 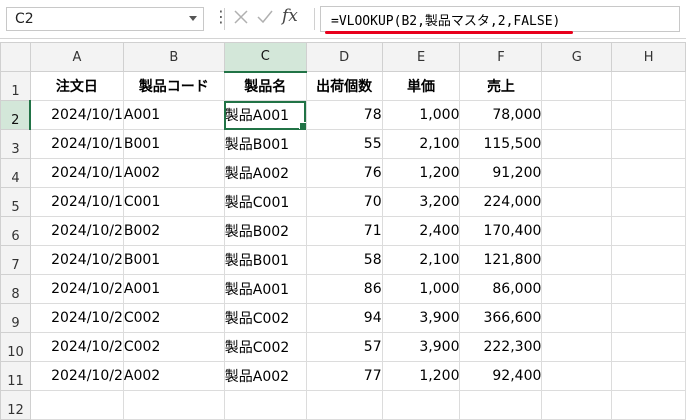 I want to click on row-header-2: 2, so click(x=16, y=115).